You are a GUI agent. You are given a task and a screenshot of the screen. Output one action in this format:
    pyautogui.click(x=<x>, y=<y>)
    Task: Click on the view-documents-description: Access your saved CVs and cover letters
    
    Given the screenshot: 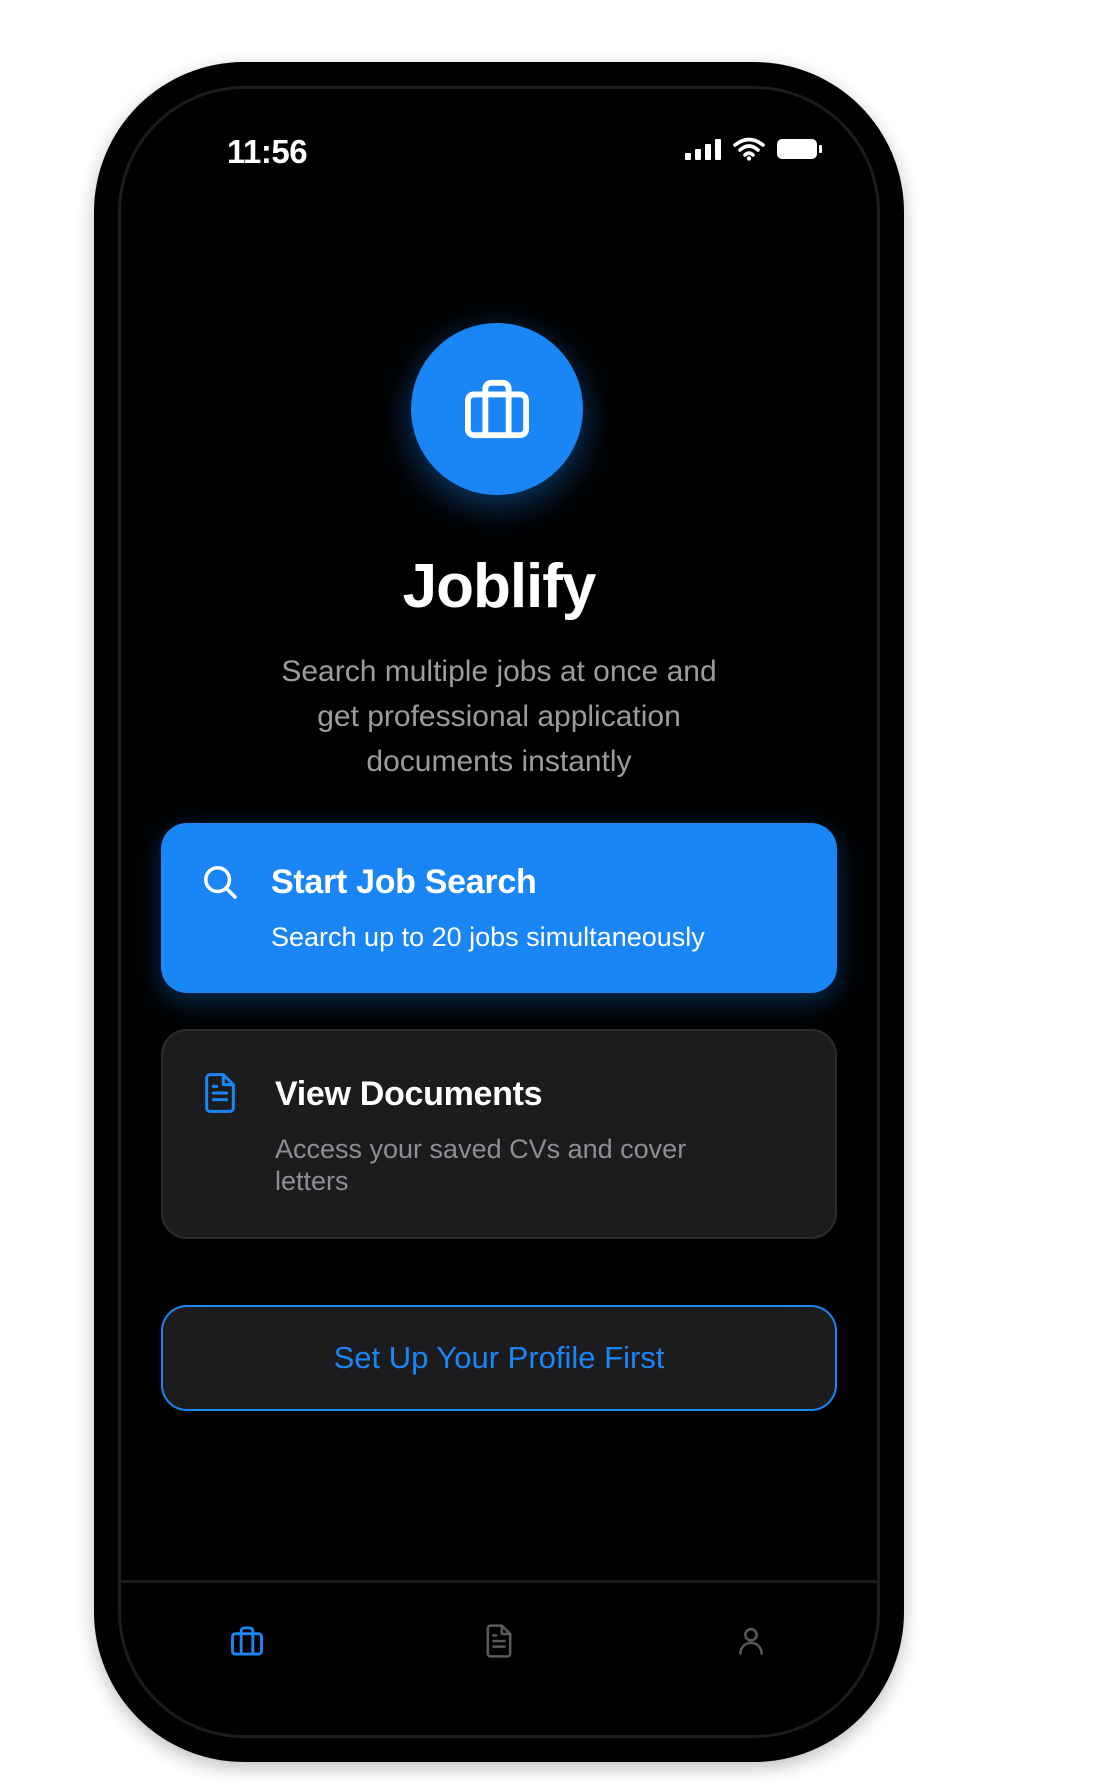 What is the action you would take?
    pyautogui.click(x=481, y=1165)
    